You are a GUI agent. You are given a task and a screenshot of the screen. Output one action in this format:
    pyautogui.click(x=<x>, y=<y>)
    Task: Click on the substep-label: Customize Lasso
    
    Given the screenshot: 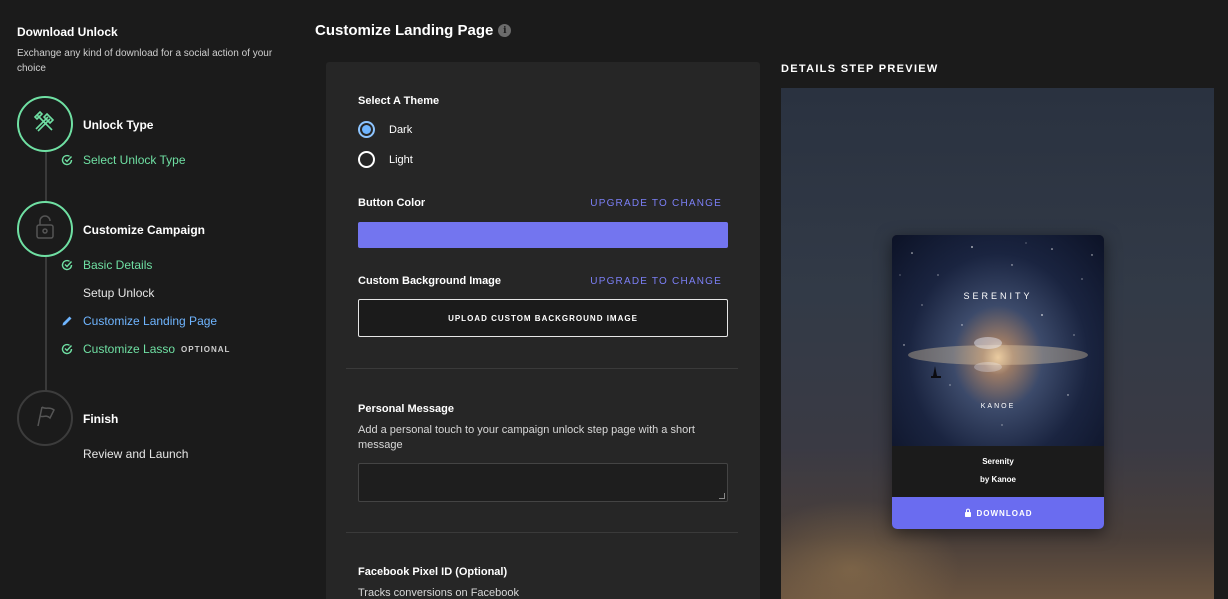 What is the action you would take?
    pyautogui.click(x=129, y=349)
    